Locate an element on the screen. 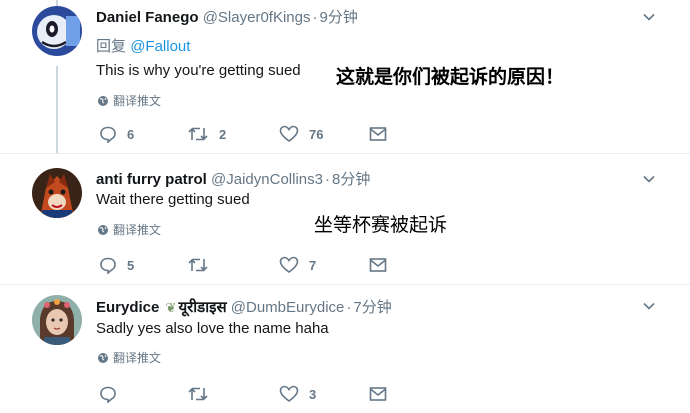 The width and height of the screenshot is (690, 413). retweet-count: 2 is located at coordinates (223, 134).